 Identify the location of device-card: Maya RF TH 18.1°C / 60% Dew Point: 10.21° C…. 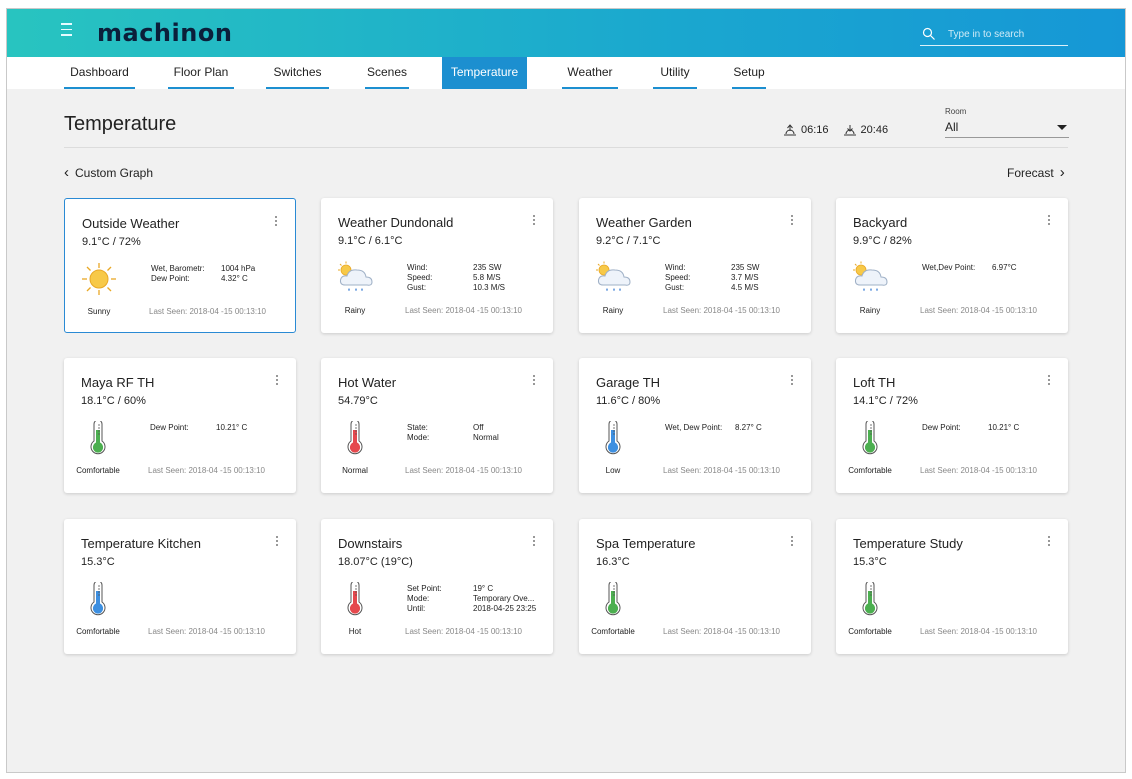
(180, 425).